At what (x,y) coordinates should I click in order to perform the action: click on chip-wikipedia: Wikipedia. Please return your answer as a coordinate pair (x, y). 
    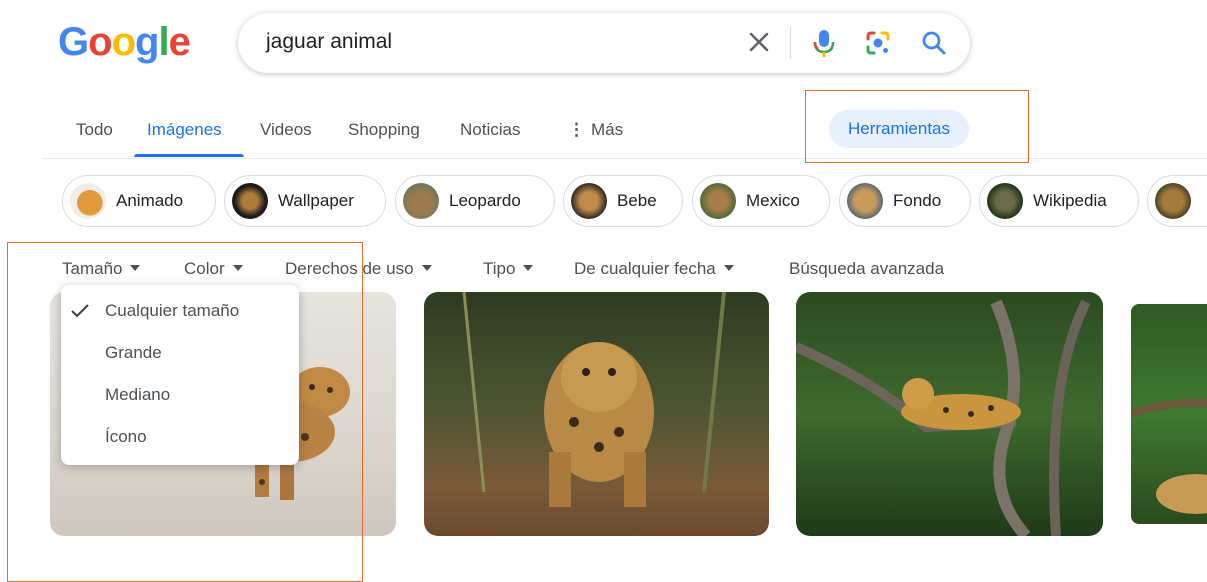
    Looking at the image, I should click on (1059, 201).